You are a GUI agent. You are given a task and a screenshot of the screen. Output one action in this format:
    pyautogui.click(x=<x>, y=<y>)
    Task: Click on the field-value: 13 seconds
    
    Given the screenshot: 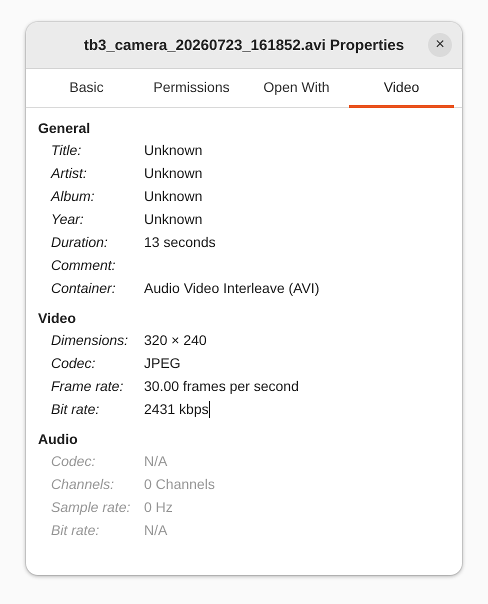 What is the action you would take?
    pyautogui.click(x=180, y=242)
    